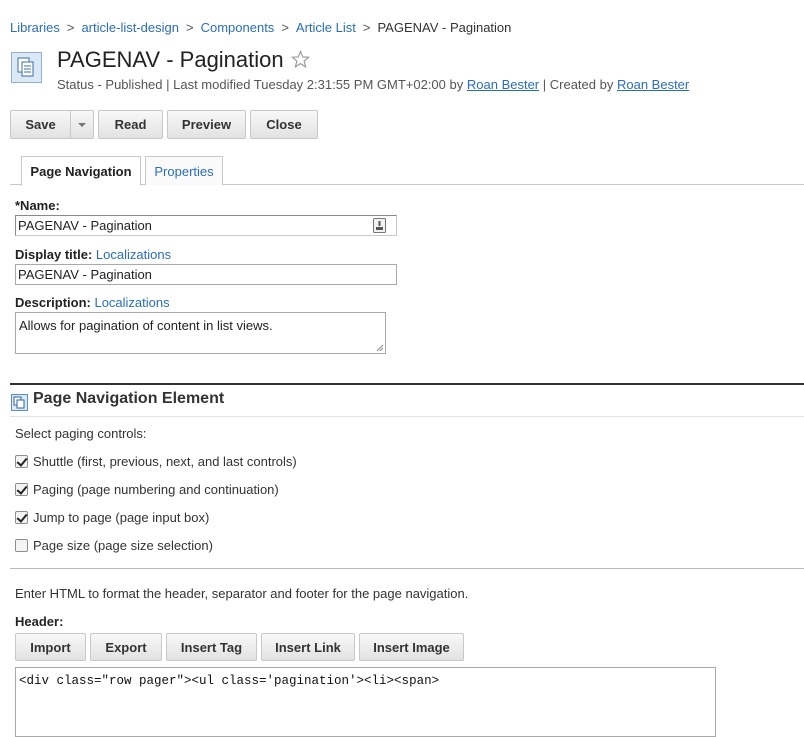 Image resolution: width=804 pixels, height=737 pixels. Describe the element at coordinates (653, 84) in the screenshot. I see `created-by-link: Roan Bester` at that location.